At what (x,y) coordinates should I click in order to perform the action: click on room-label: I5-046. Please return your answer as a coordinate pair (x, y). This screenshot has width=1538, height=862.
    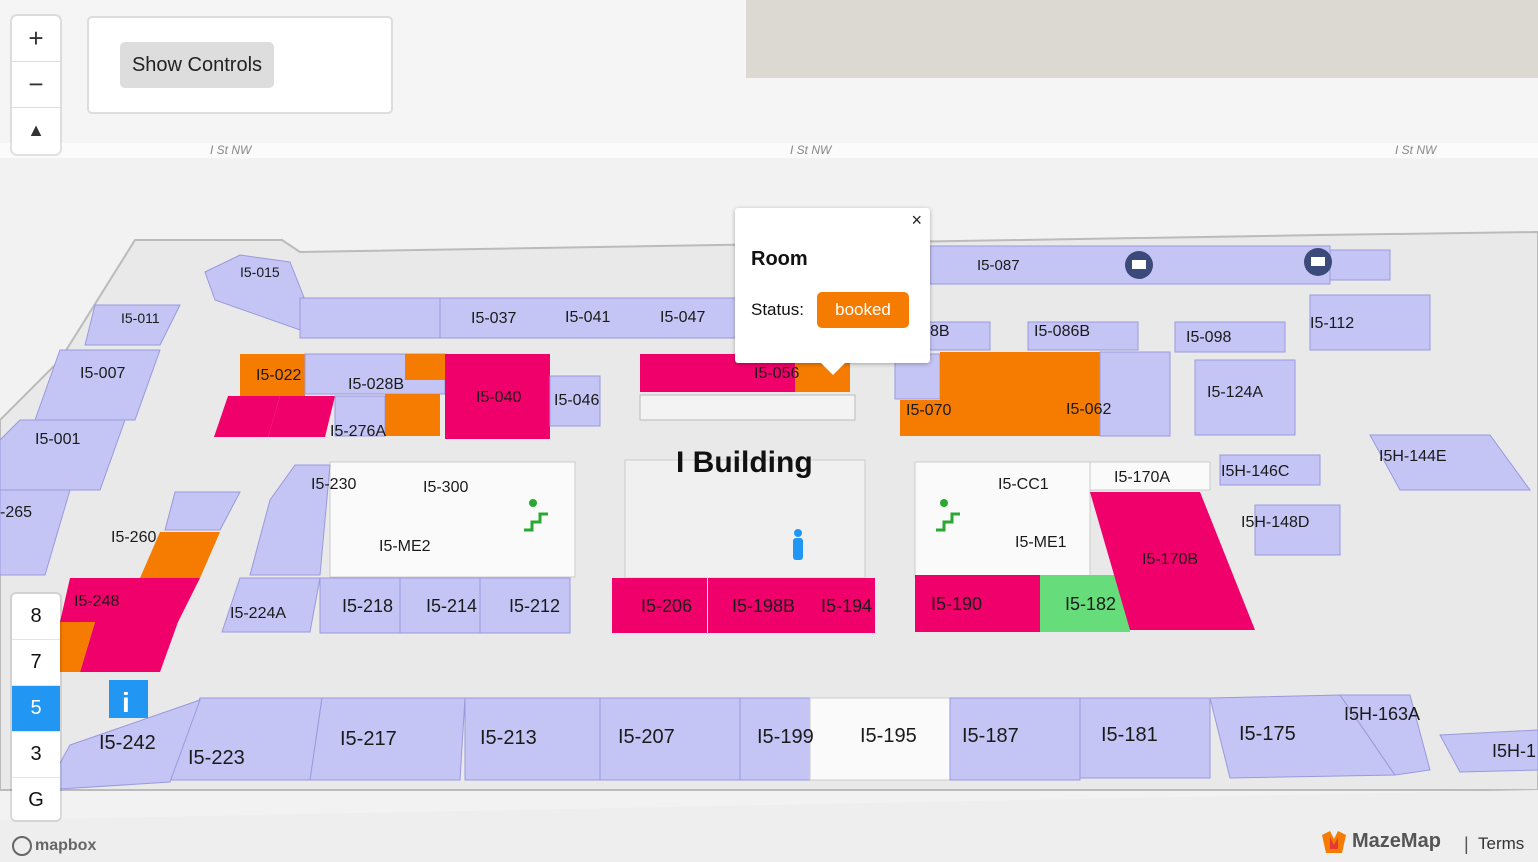
    Looking at the image, I should click on (576, 400).